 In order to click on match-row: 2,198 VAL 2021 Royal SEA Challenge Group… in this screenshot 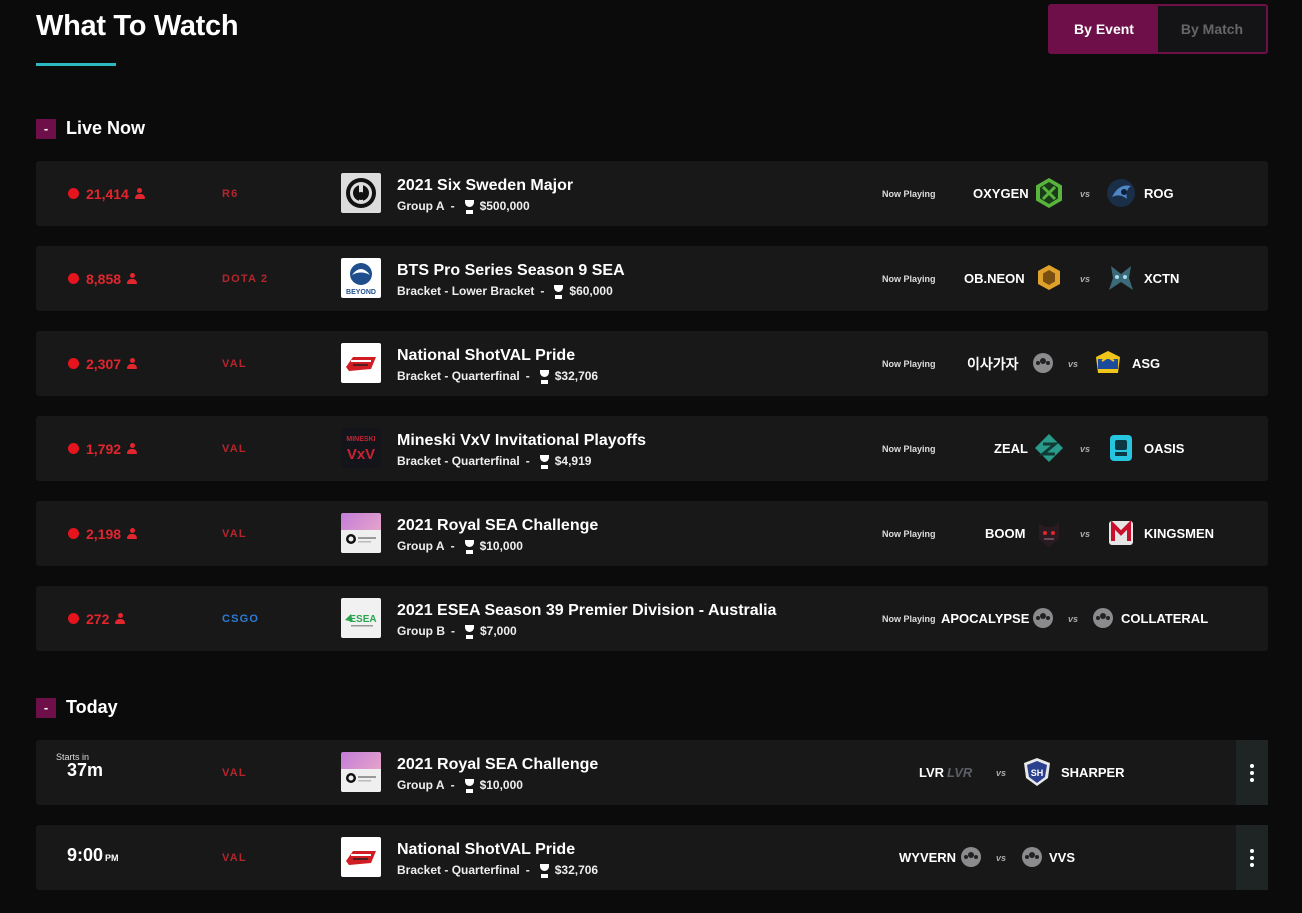, I will do `click(652, 533)`.